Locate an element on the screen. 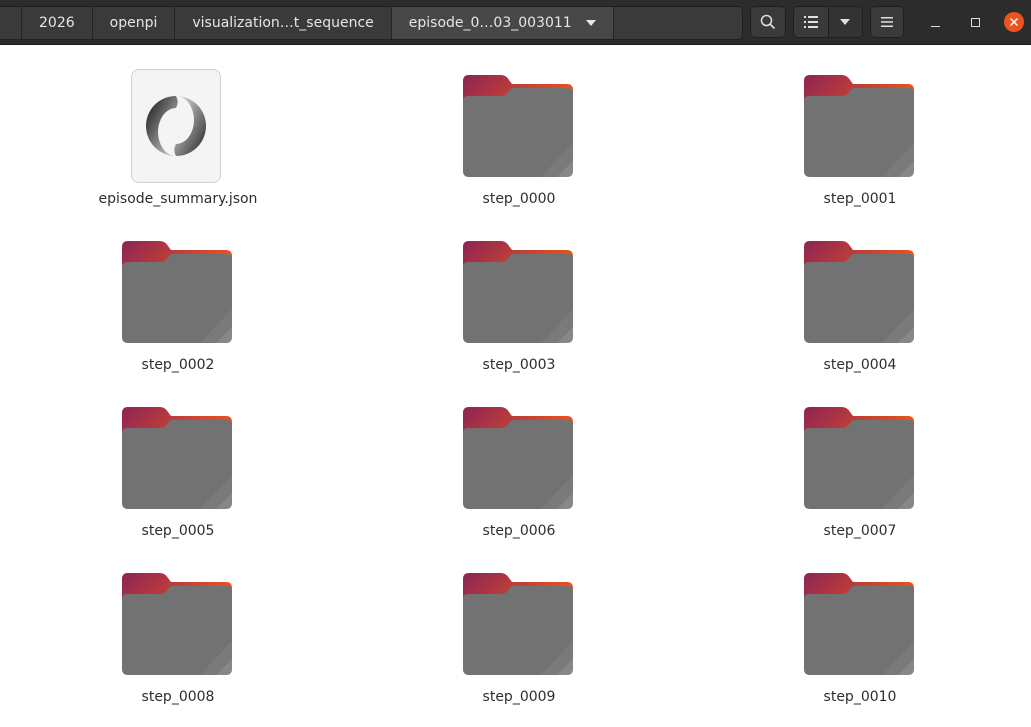  main-menu-button is located at coordinates (887, 22).